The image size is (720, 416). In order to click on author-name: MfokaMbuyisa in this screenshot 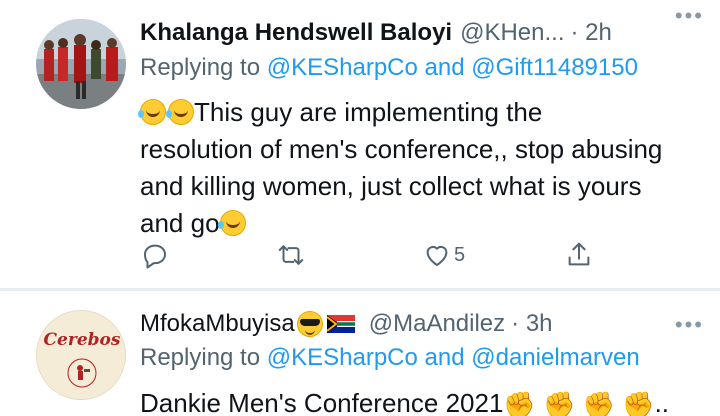, I will do `click(217, 324)`.